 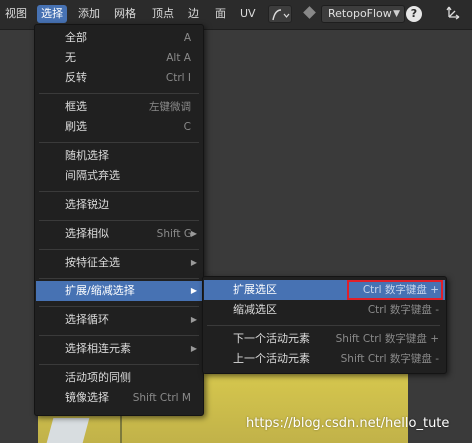 I want to click on menu-item-shortcut: C, so click(x=187, y=127).